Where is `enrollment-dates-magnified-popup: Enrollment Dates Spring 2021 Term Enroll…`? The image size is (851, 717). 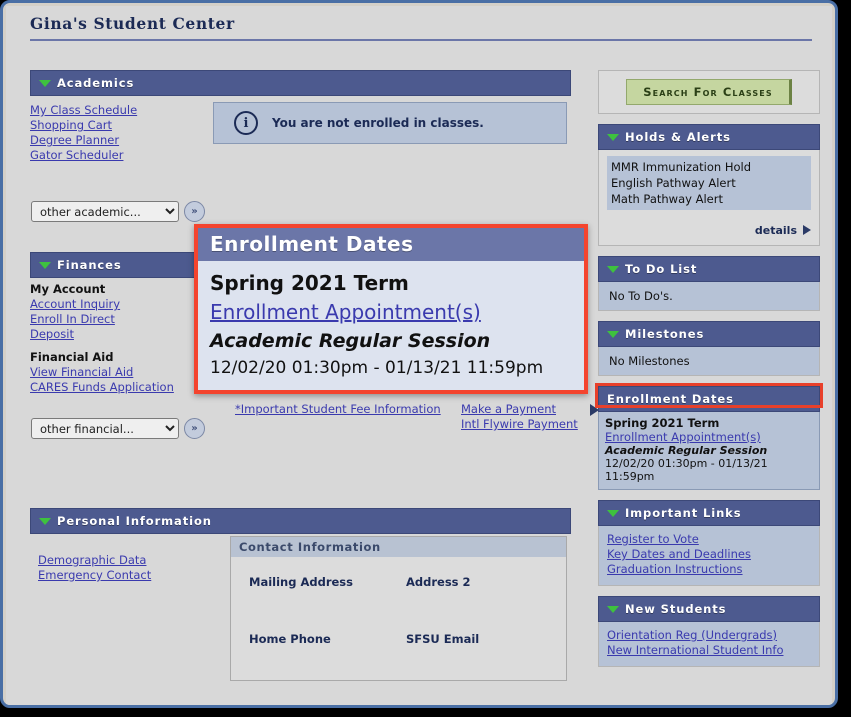
enrollment-dates-magnified-popup: Enrollment Dates Spring 2021 Term Enroll… is located at coordinates (391, 309).